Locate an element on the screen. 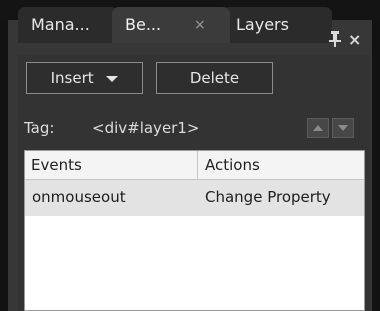  insert-label: Insert is located at coordinates (72, 78).